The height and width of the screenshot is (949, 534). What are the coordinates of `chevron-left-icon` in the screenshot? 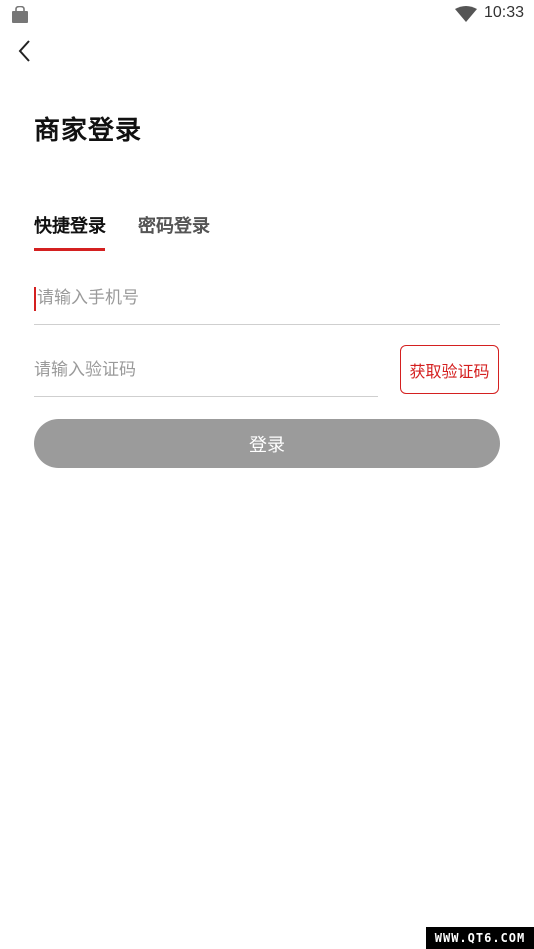 It's located at (24, 51).